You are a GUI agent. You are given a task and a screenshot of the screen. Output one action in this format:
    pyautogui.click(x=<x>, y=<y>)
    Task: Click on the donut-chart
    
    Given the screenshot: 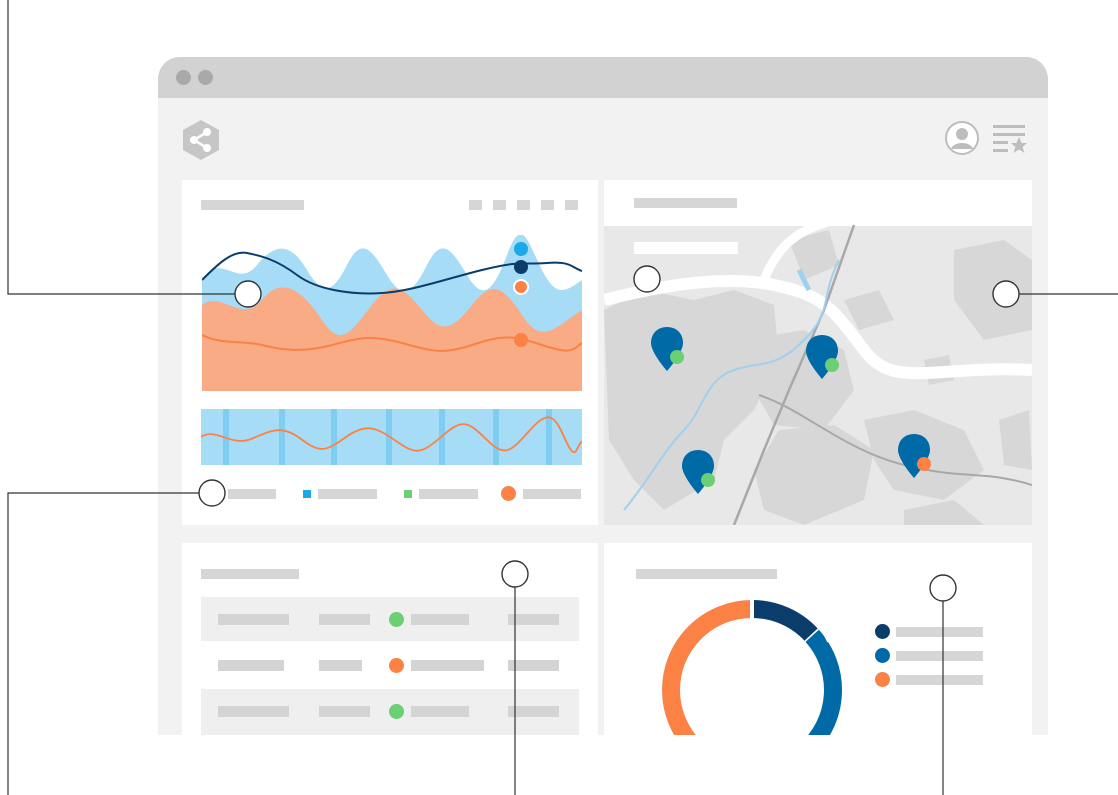 What is the action you would take?
    pyautogui.click(x=750, y=662)
    